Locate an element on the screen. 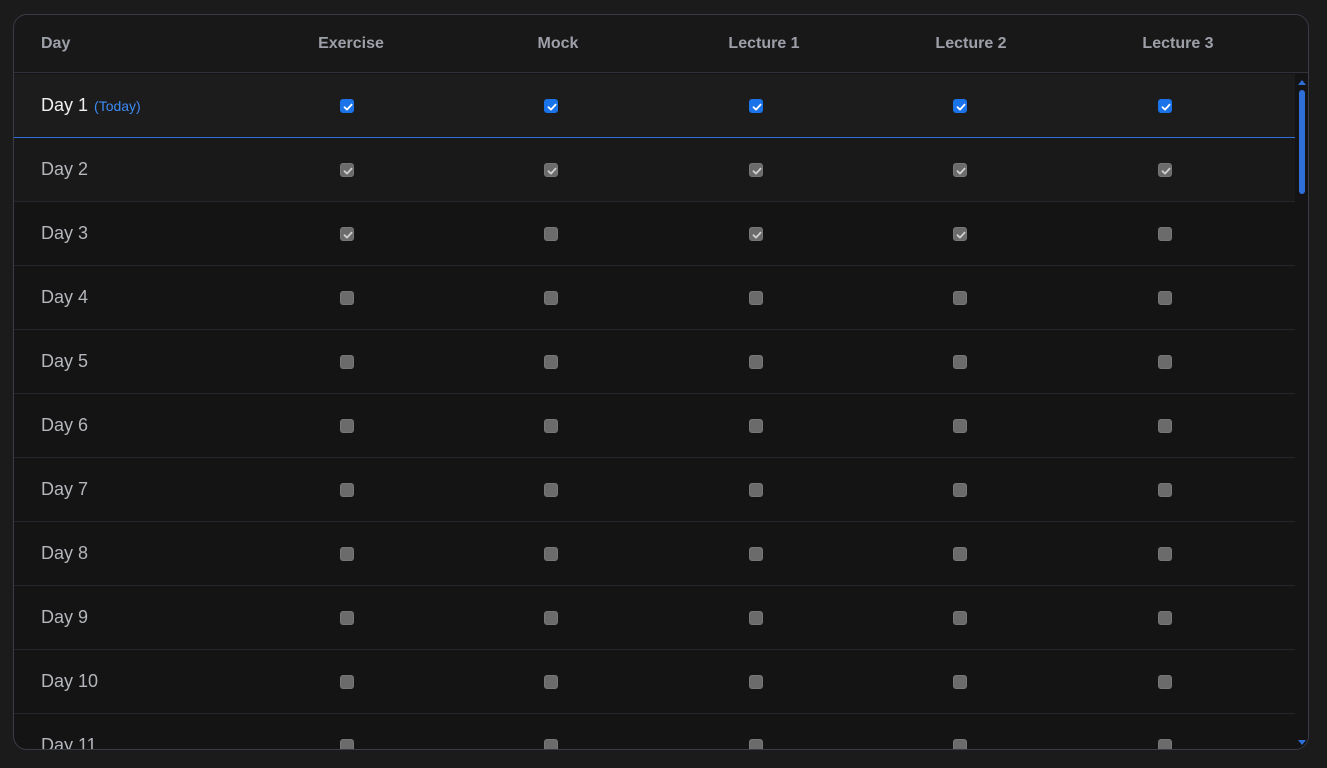 This screenshot has width=1327, height=768. day-label: Day 4 is located at coordinates (64, 297).